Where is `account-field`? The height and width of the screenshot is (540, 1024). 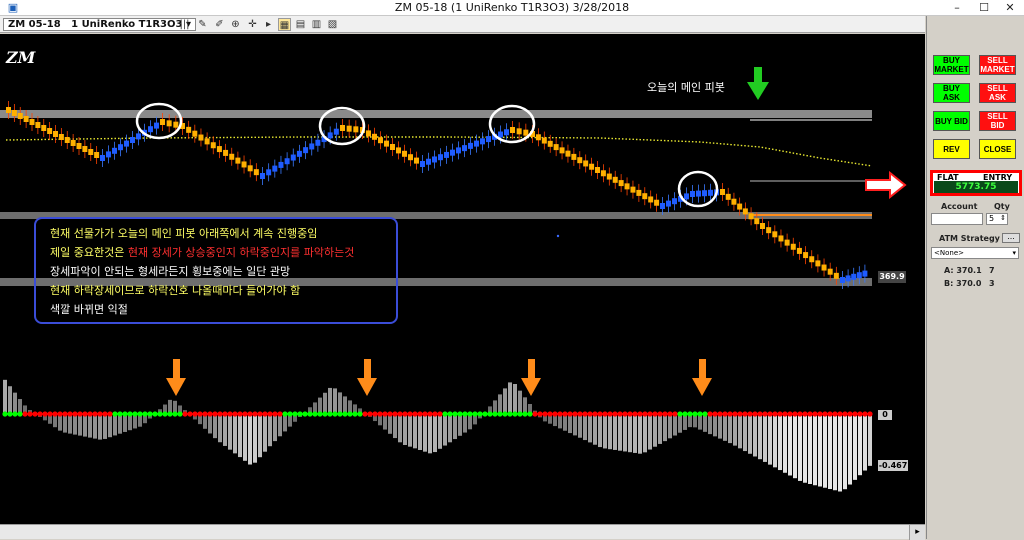
account-field is located at coordinates (957, 219).